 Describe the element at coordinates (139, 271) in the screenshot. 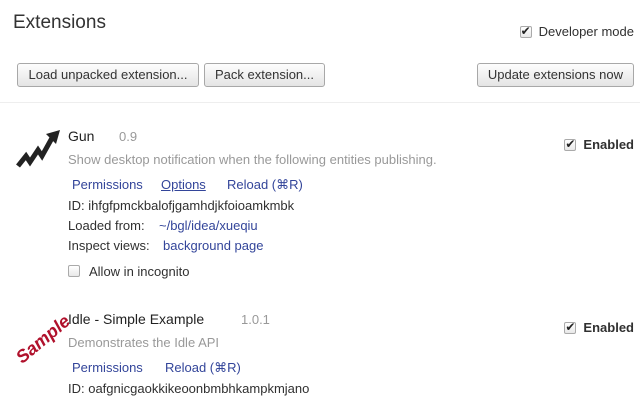

I see `allow-incognito-label: Allow in incognito` at that location.